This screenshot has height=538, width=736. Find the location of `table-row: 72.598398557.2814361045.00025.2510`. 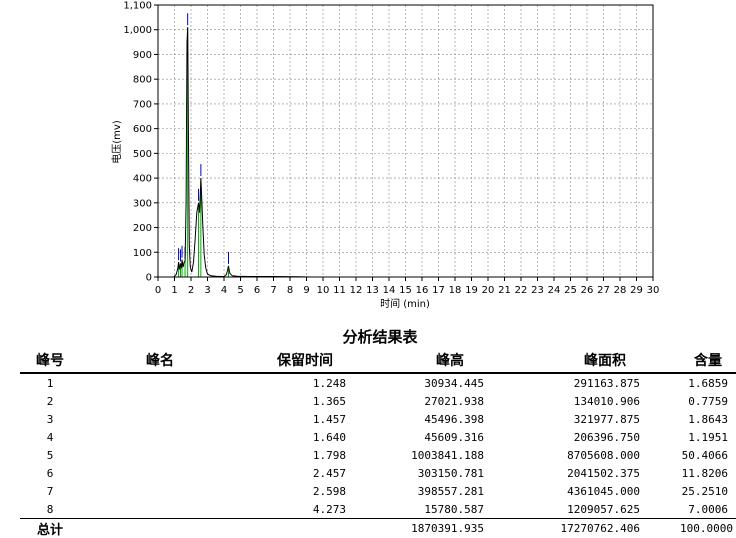

table-row: 72.598398557.2814361045.00025.2510 is located at coordinates (378, 491).